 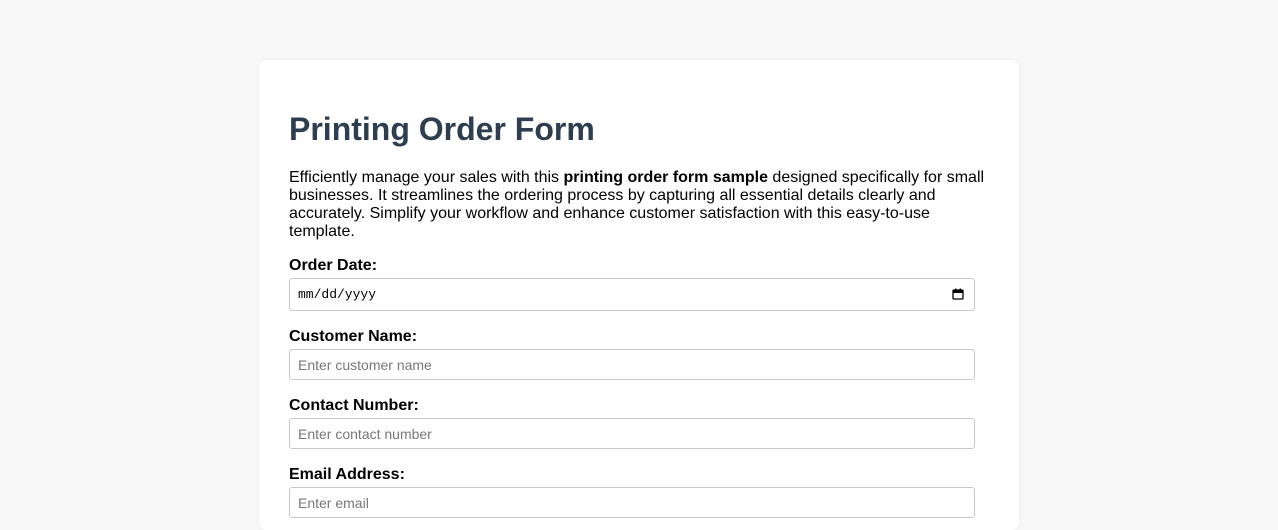 I want to click on order-date-value: mm/dd/yyyy, so click(x=337, y=294).